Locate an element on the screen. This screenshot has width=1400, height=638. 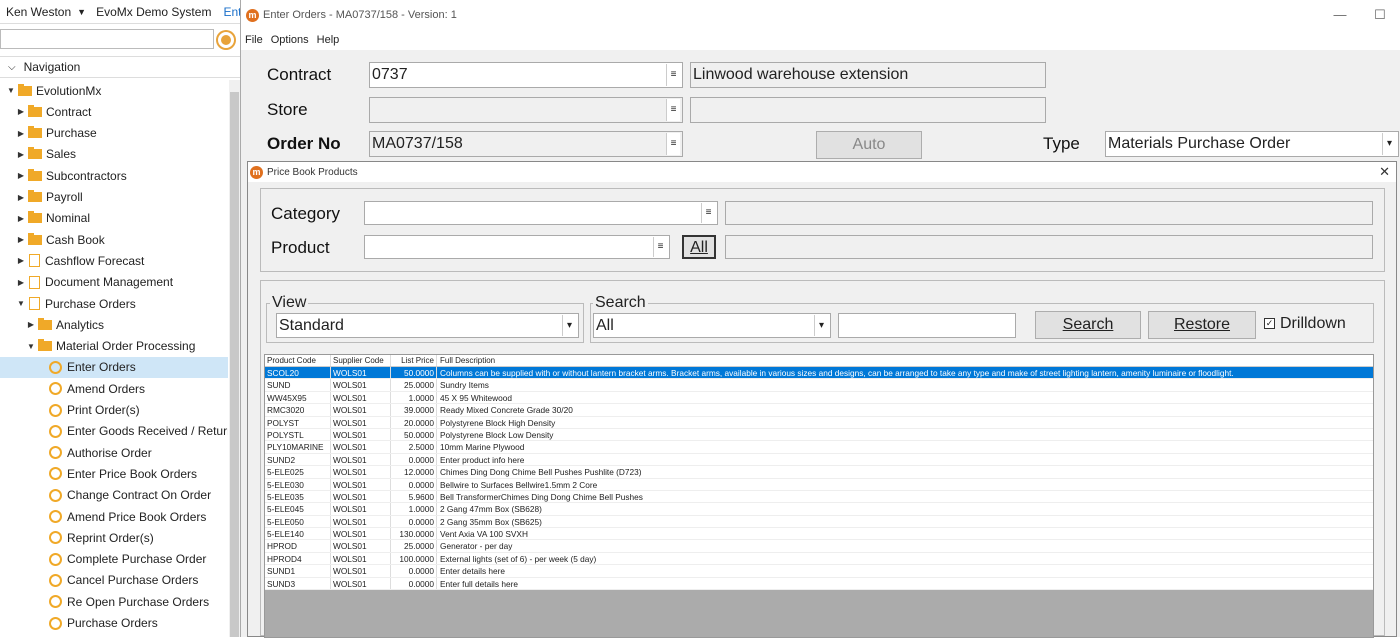
restore-button: Restore is located at coordinates (1202, 325).